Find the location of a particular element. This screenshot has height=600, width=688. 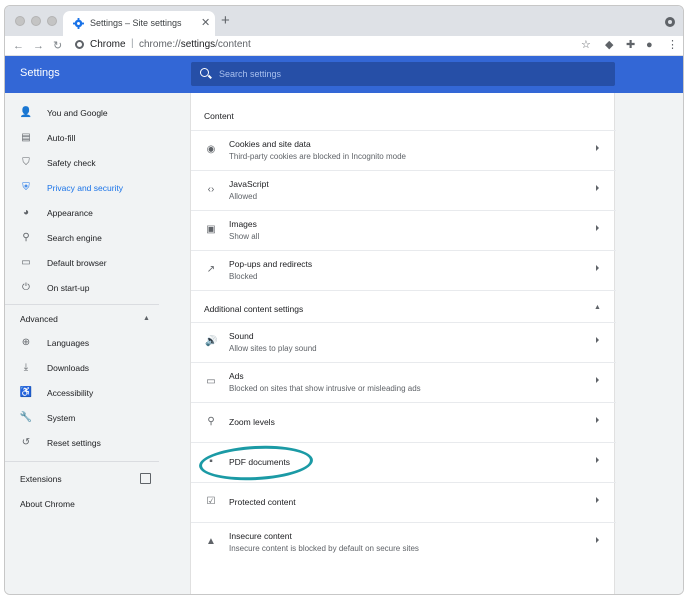

sidebar-item-about-chrome: About Chrome is located at coordinates (47, 504).